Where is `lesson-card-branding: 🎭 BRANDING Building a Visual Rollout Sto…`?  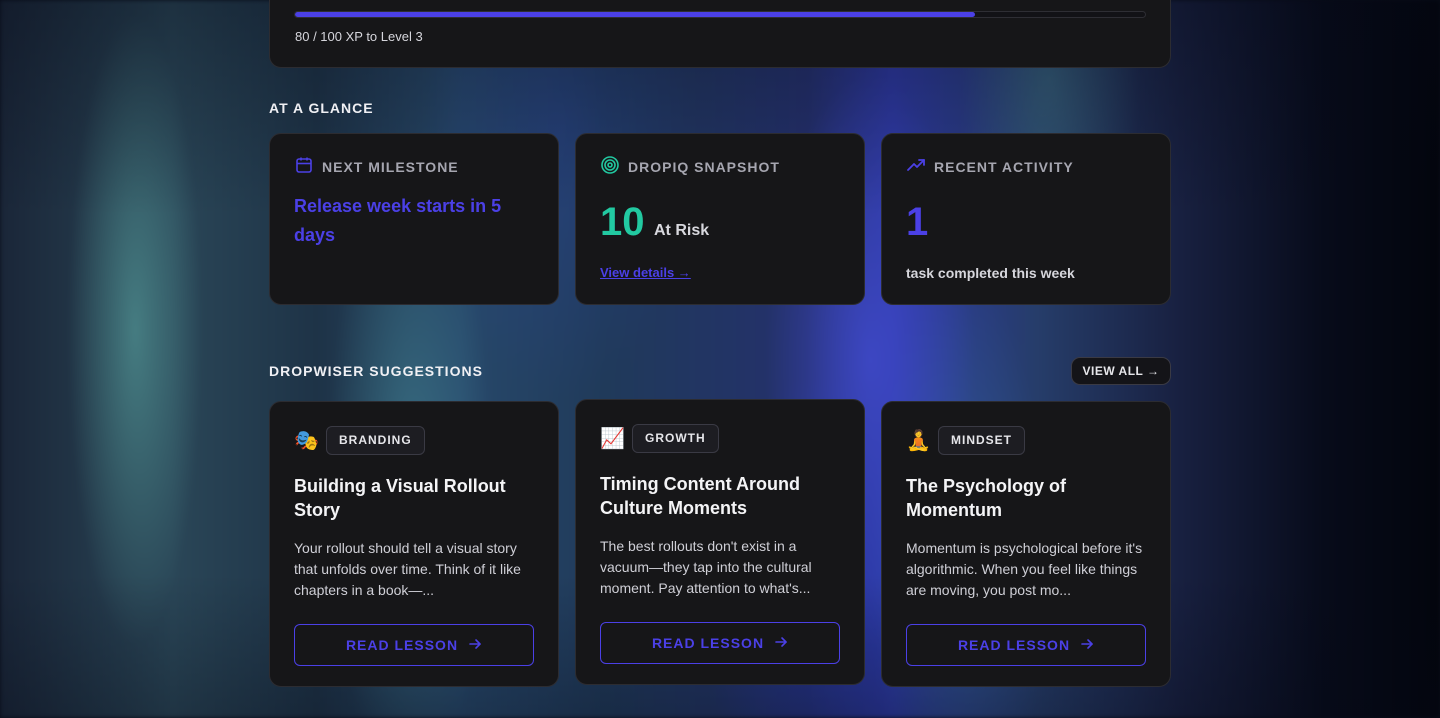 lesson-card-branding: 🎭 BRANDING Building a Visual Rollout Sto… is located at coordinates (414, 544).